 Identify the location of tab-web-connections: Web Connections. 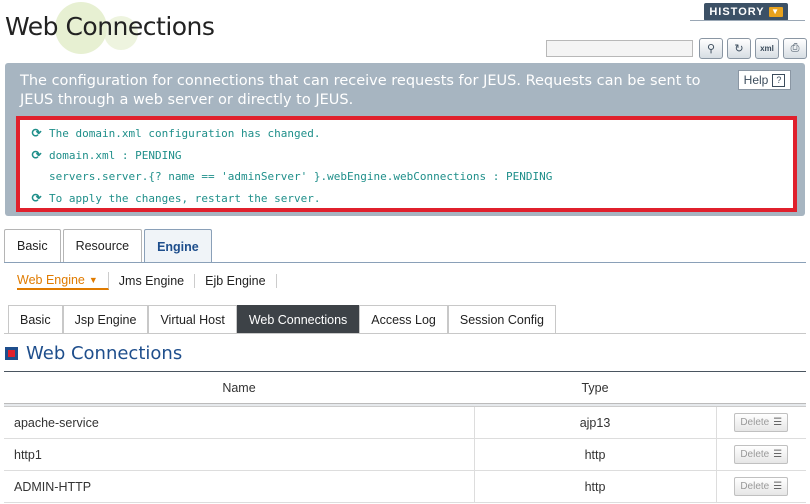
(298, 319).